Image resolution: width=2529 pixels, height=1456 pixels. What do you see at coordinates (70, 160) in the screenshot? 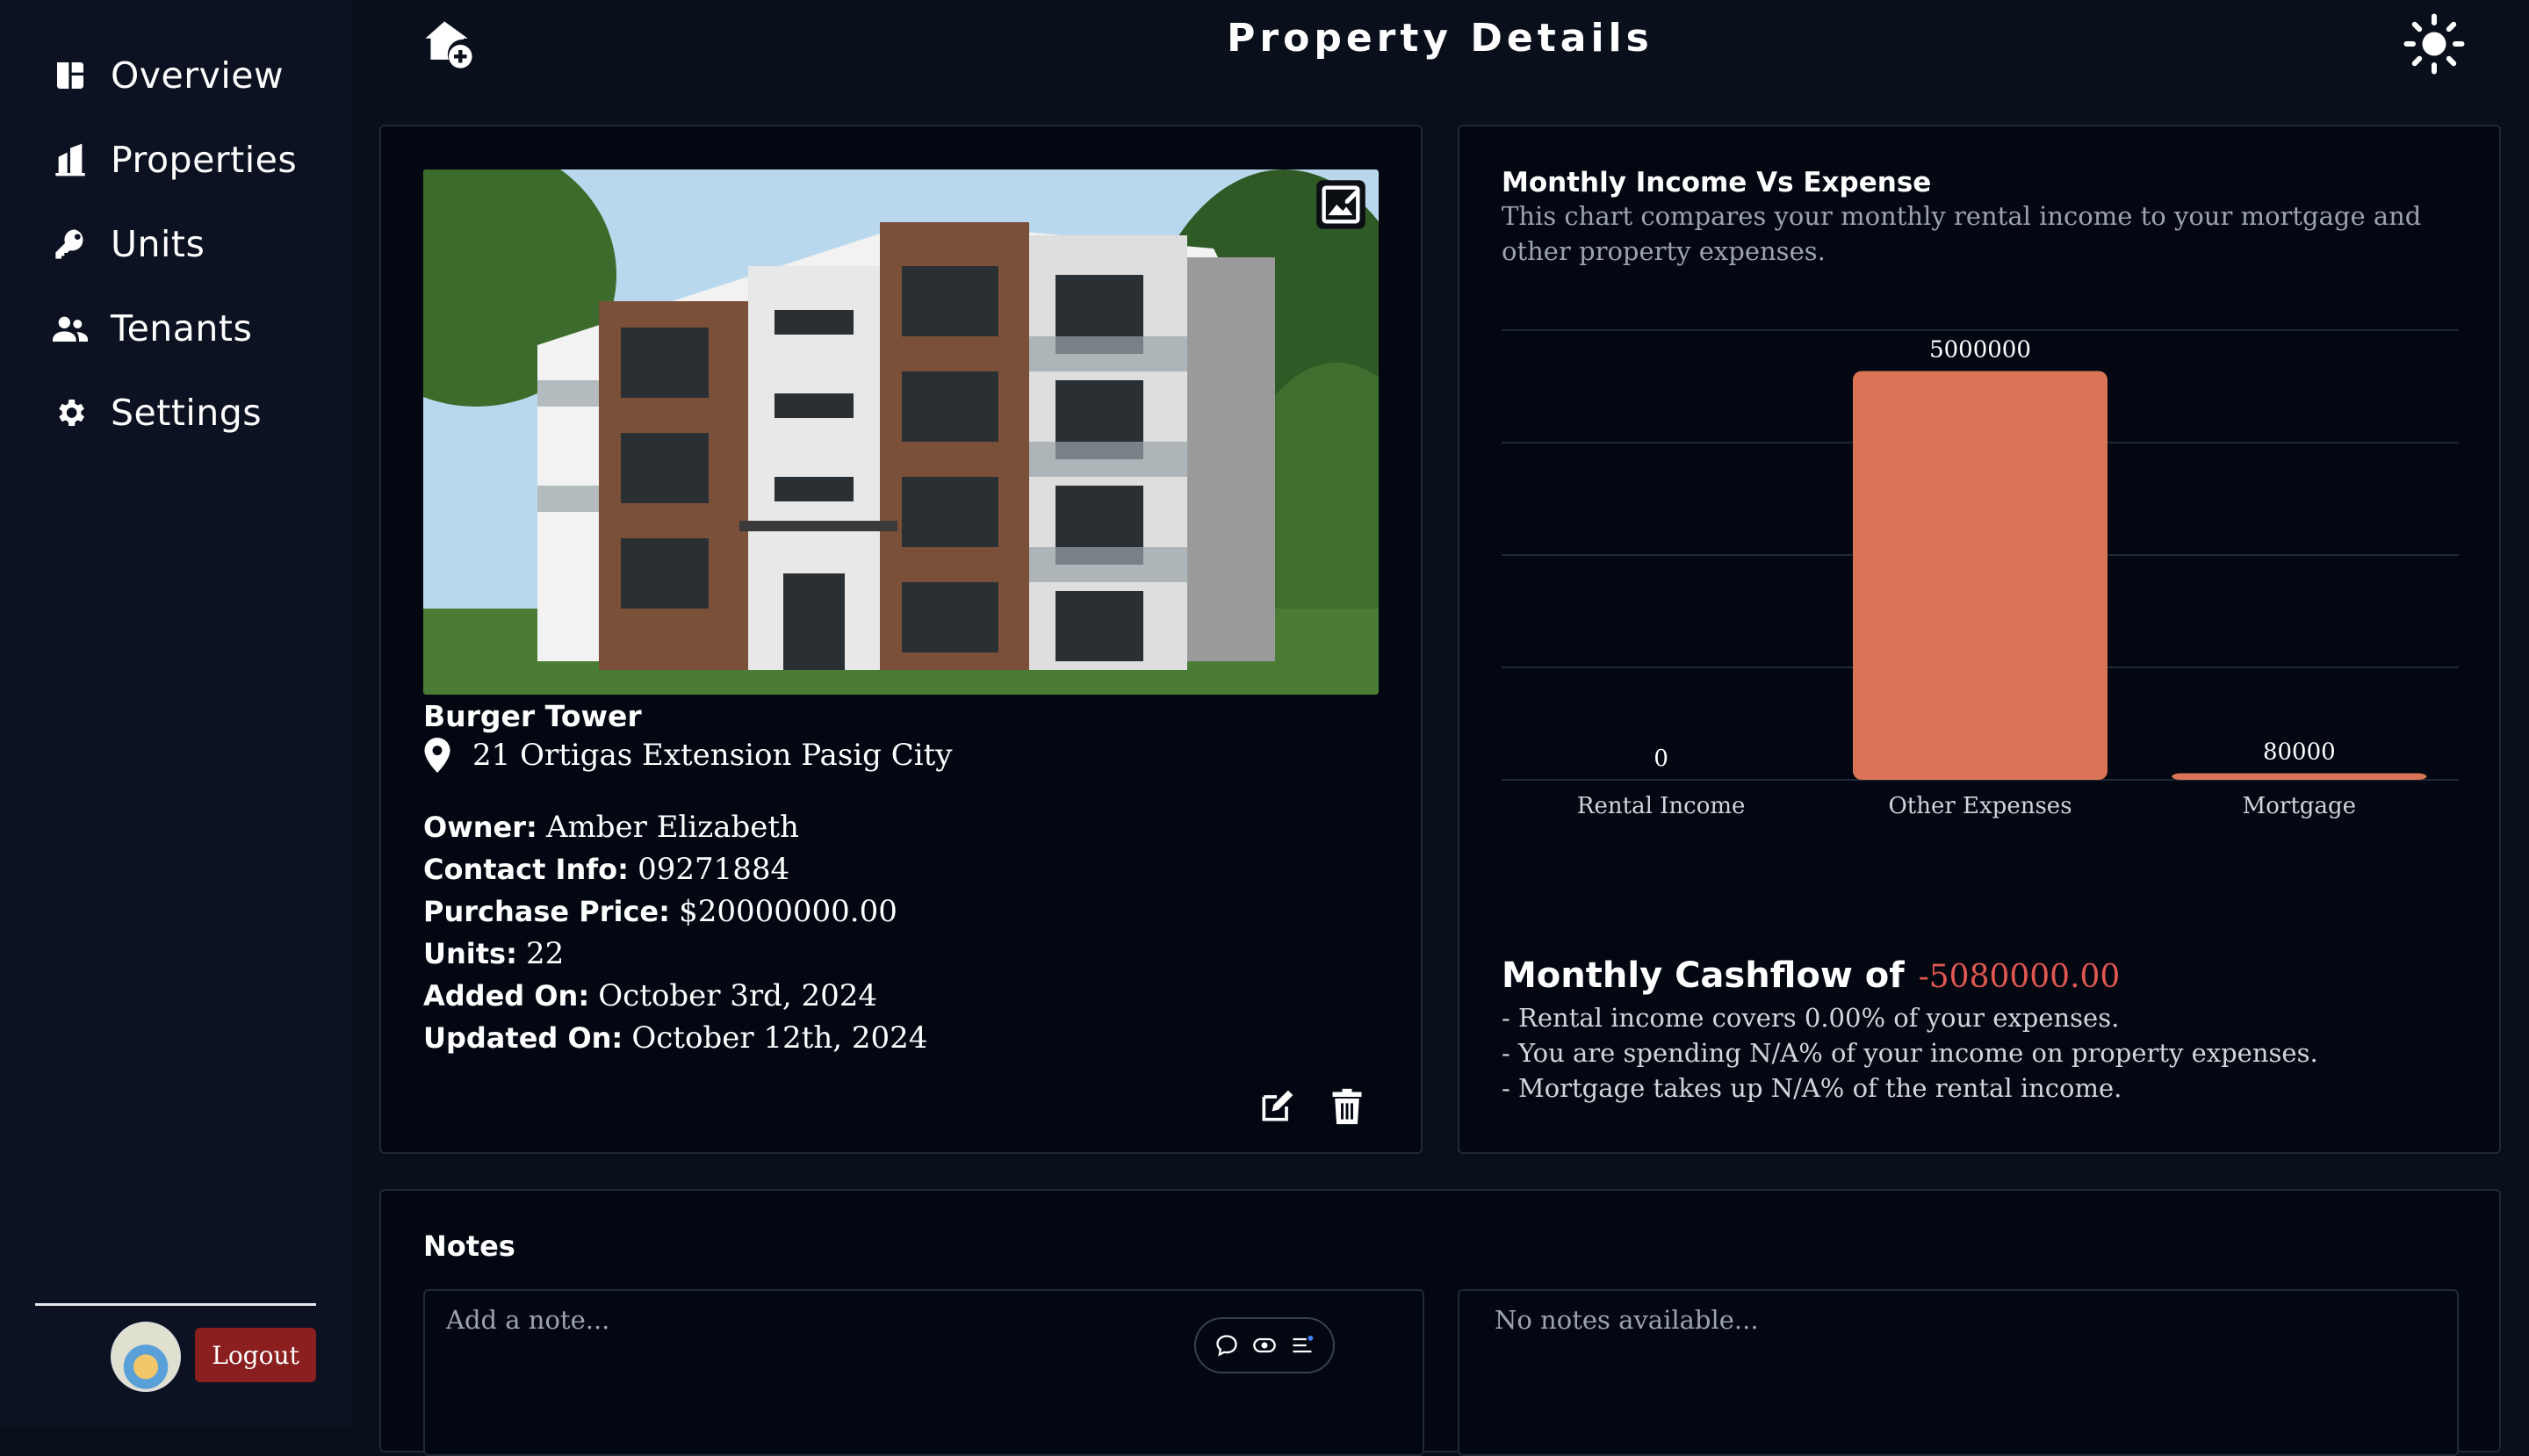
I see `building-icon` at bounding box center [70, 160].